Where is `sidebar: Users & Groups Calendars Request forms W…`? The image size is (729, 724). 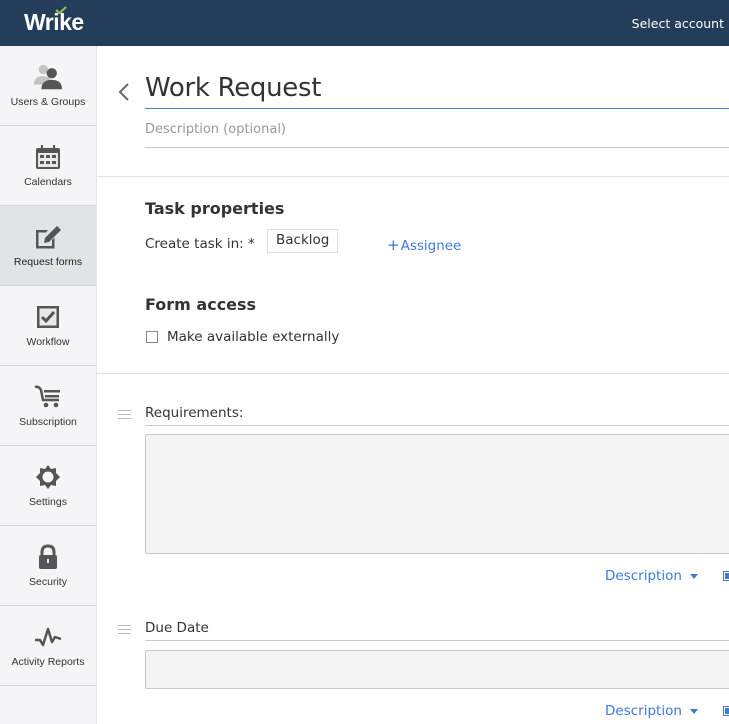 sidebar: Users & Groups Calendars Request forms W… is located at coordinates (48, 385).